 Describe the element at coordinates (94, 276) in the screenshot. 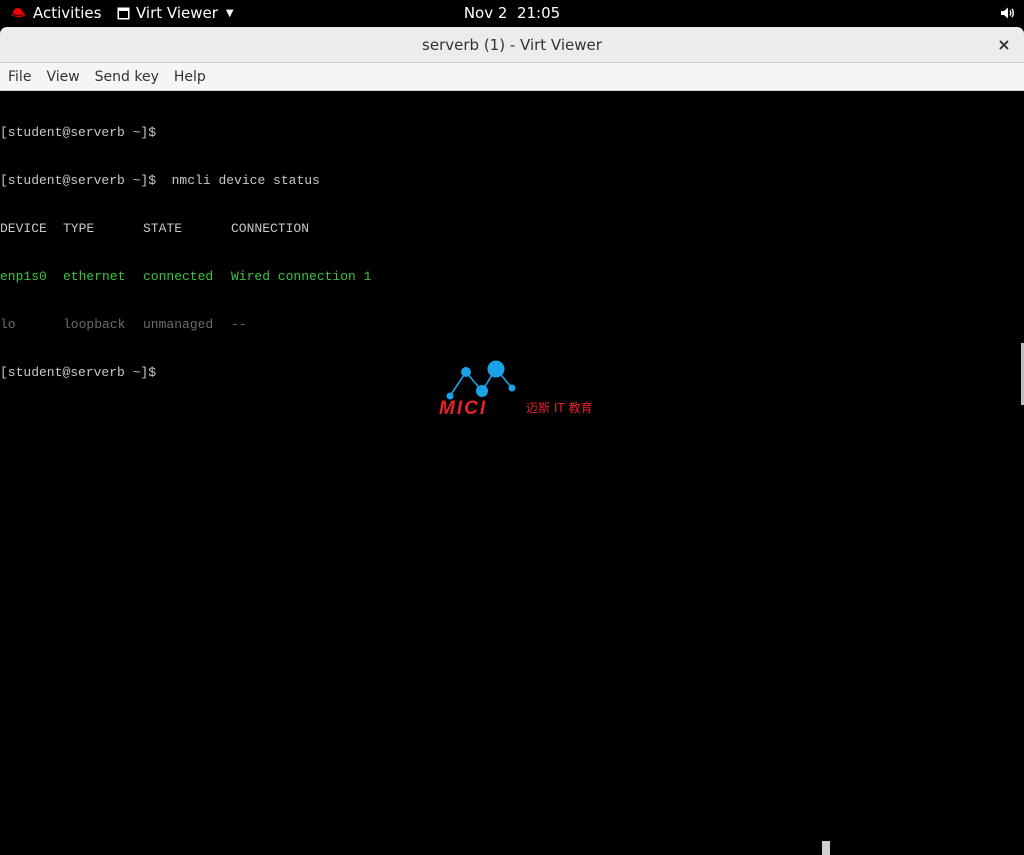

I see `type-cell: ethernet` at that location.